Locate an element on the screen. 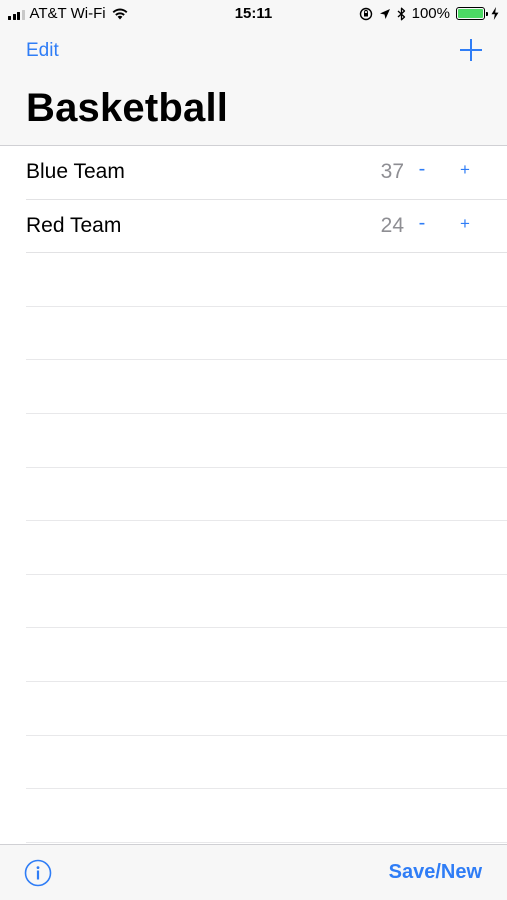 The image size is (507, 900). plus-icon is located at coordinates (471, 50).